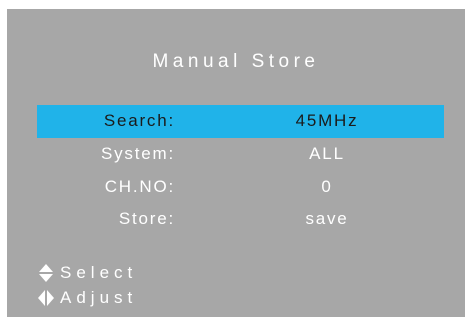 The width and height of the screenshot is (472, 324). I want to click on system-value: ALL, so click(327, 153).